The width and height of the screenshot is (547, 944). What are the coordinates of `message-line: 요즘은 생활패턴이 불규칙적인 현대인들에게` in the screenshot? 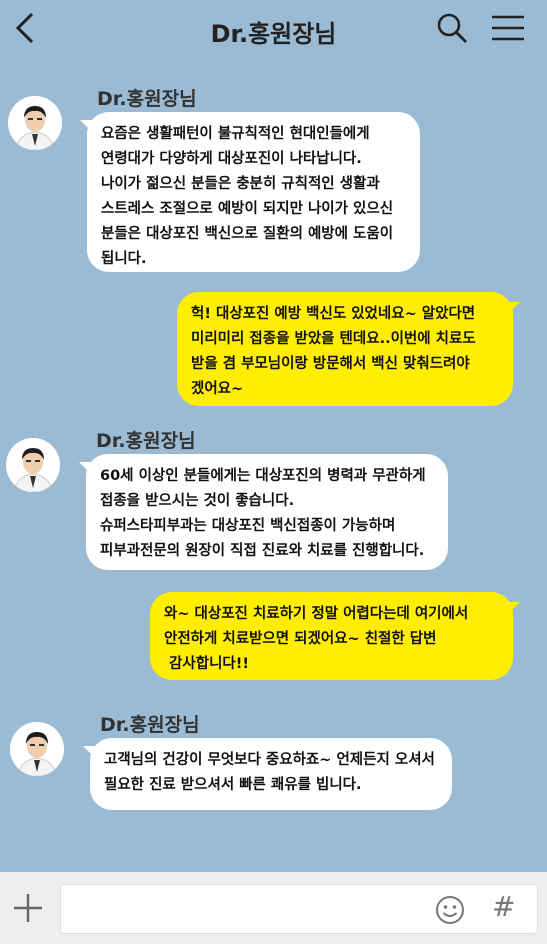 It's located at (235, 134).